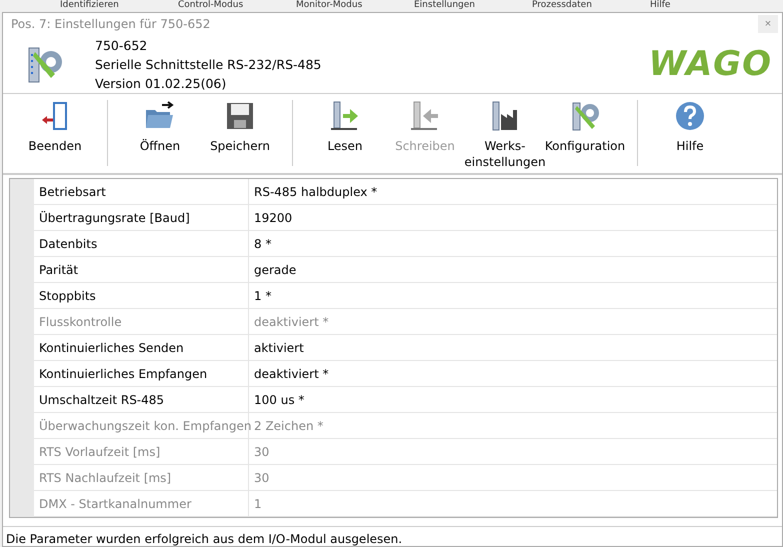 Image resolution: width=783 pixels, height=547 pixels. I want to click on parameter-name: RTS Vorlaufzeit [ms], so click(141, 451).